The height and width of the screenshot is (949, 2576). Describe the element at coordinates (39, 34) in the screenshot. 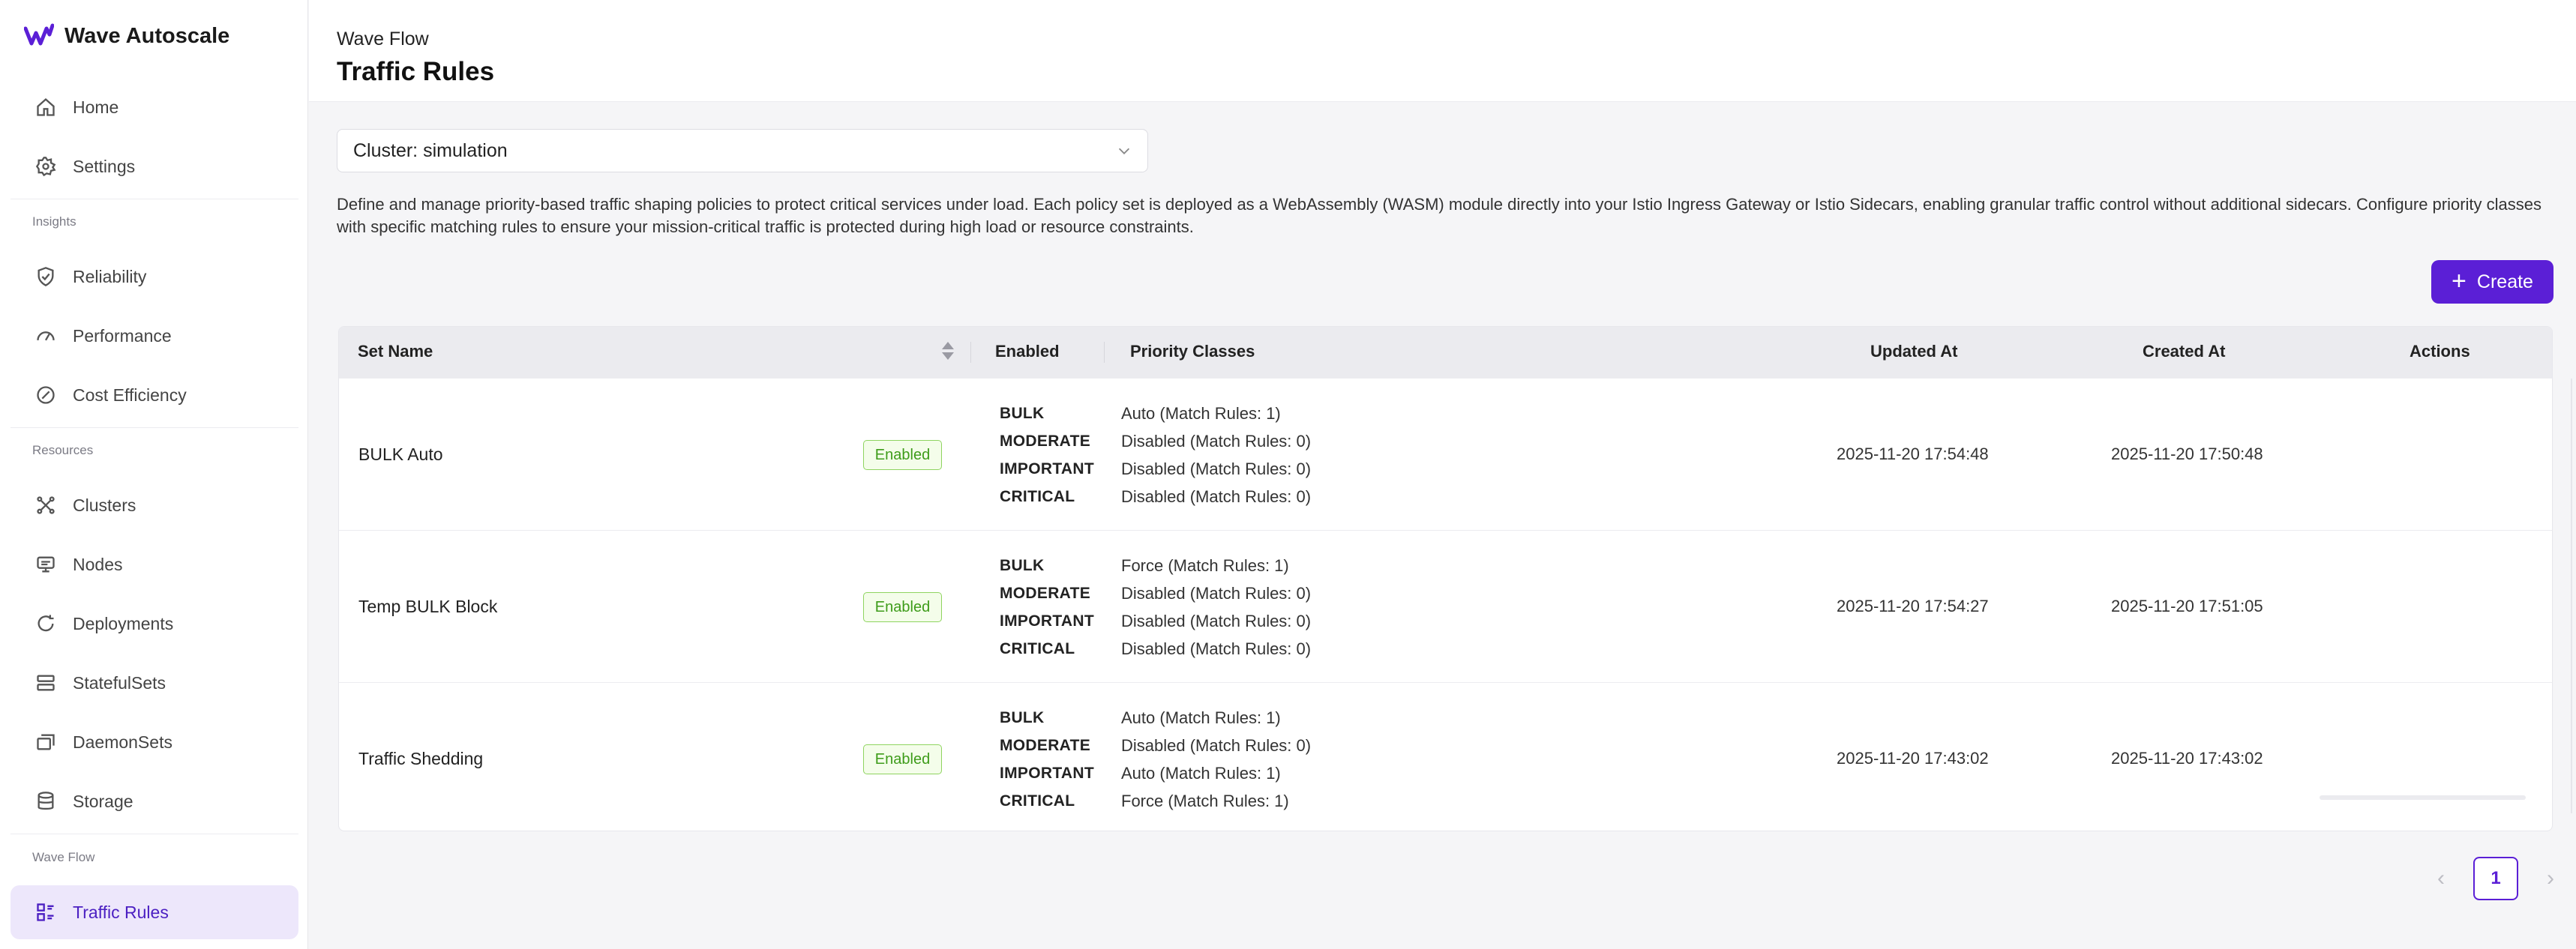

I see `wave-logo-icon` at that location.